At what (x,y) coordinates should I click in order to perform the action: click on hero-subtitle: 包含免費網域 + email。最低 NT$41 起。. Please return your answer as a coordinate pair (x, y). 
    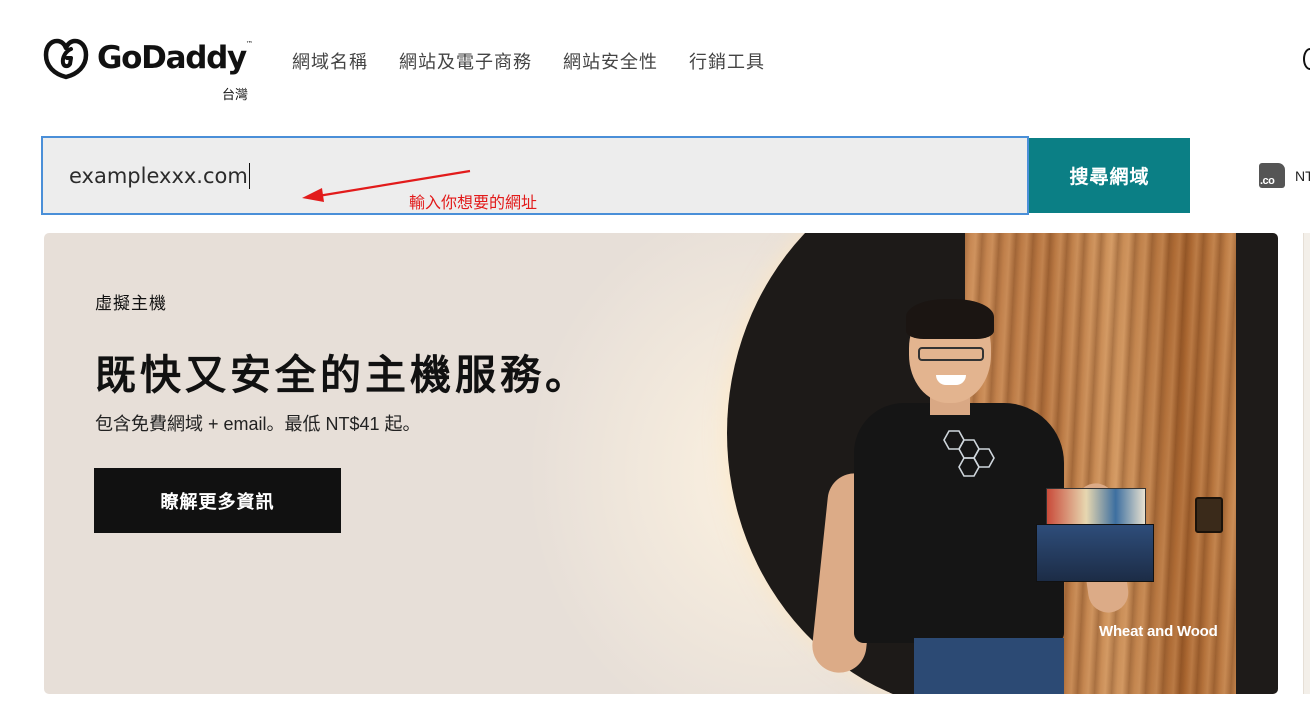
    Looking at the image, I should click on (258, 424).